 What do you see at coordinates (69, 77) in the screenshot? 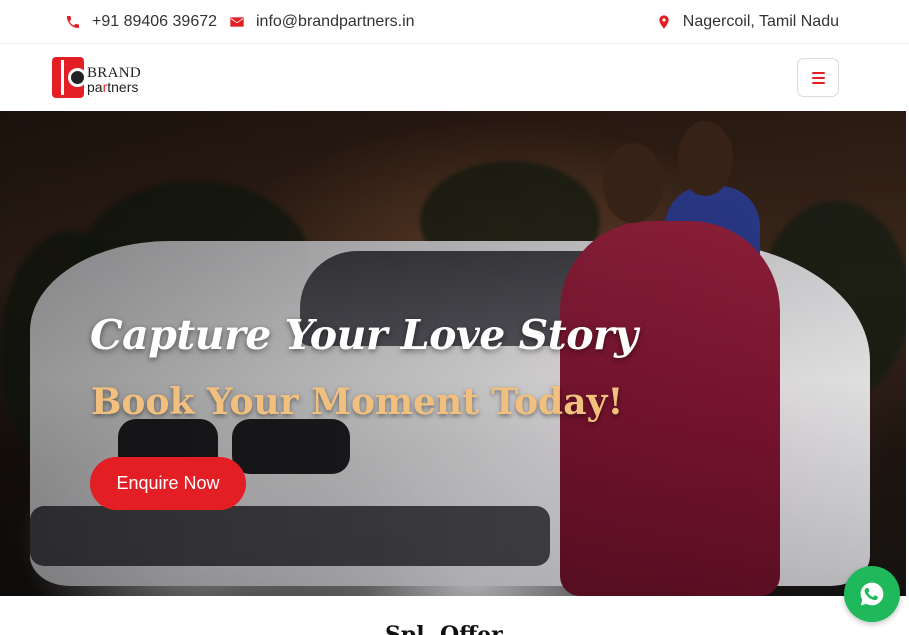
I see `logo-mark-icon` at bounding box center [69, 77].